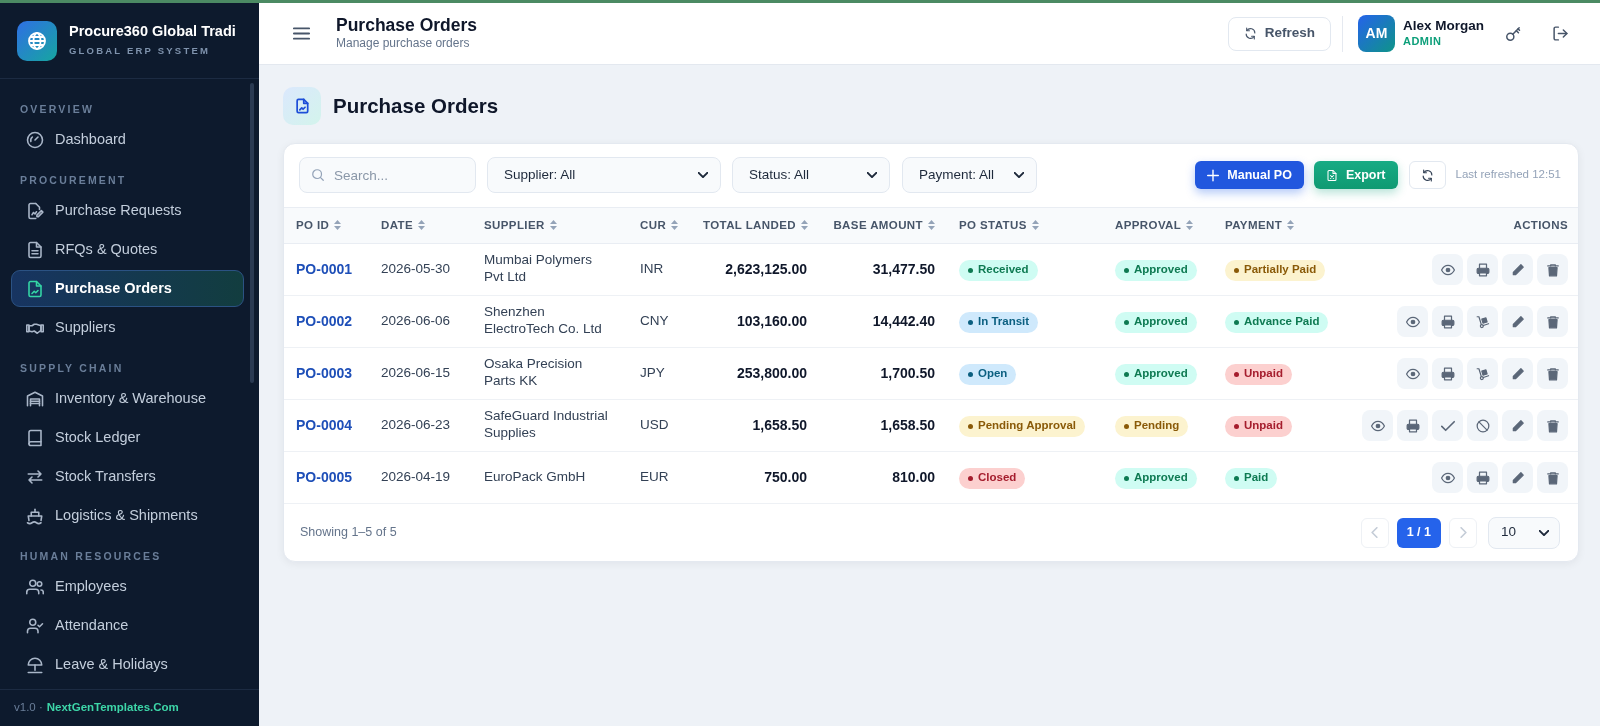  Describe the element at coordinates (907, 424) in the screenshot. I see `amount-text: 1,658.50` at that location.